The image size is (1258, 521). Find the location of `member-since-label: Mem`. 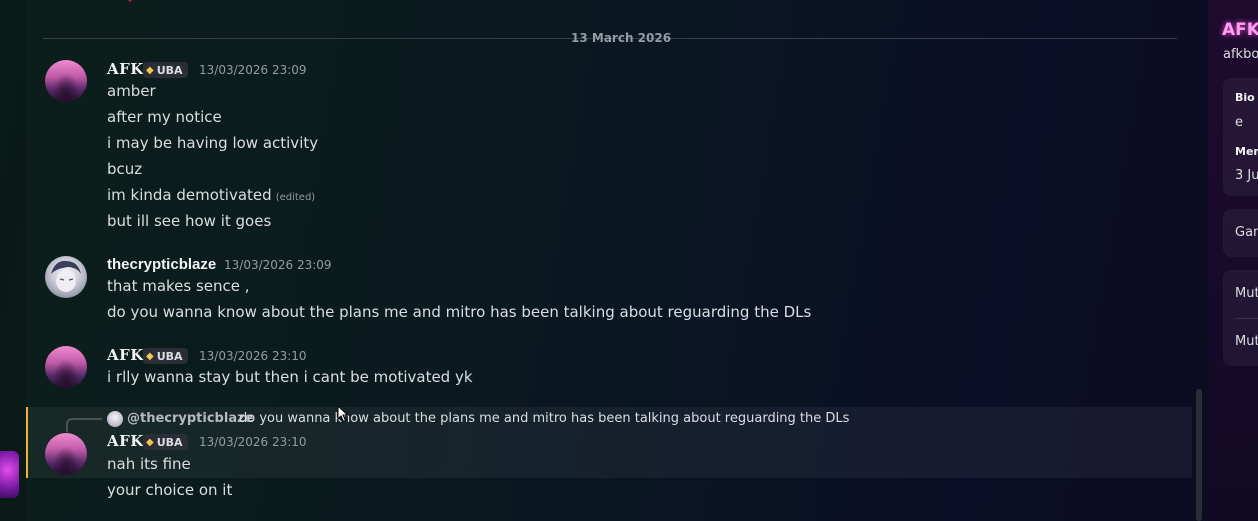

member-since-label: Mem is located at coordinates (1246, 151).